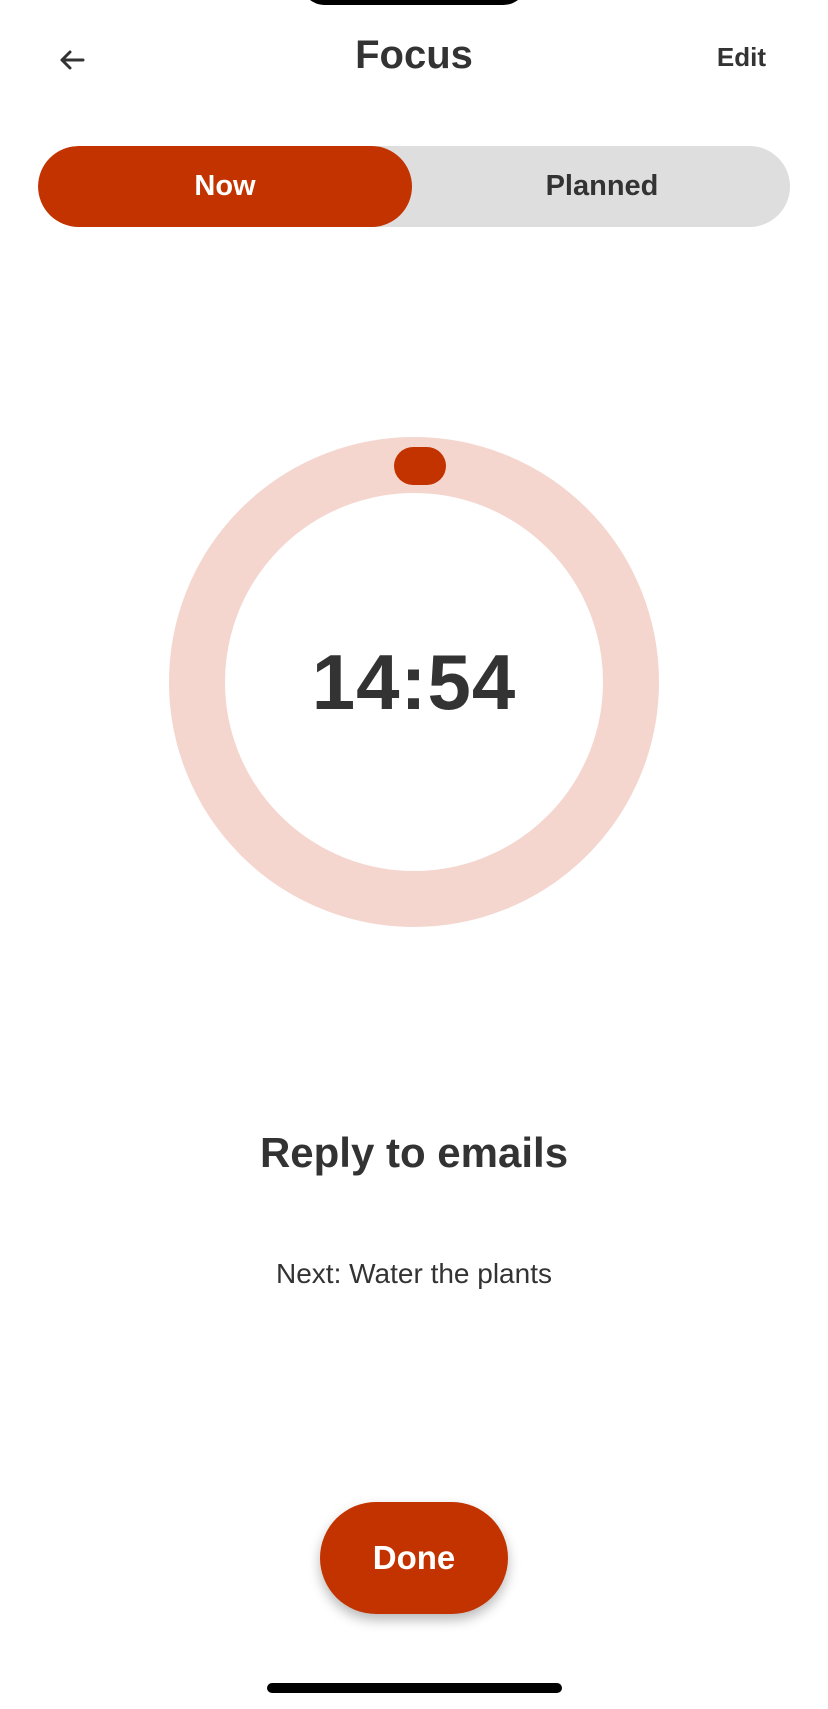 This screenshot has width=828, height=1709. What do you see at coordinates (414, 681) in the screenshot?
I see `timer-countdown: 14:54` at bounding box center [414, 681].